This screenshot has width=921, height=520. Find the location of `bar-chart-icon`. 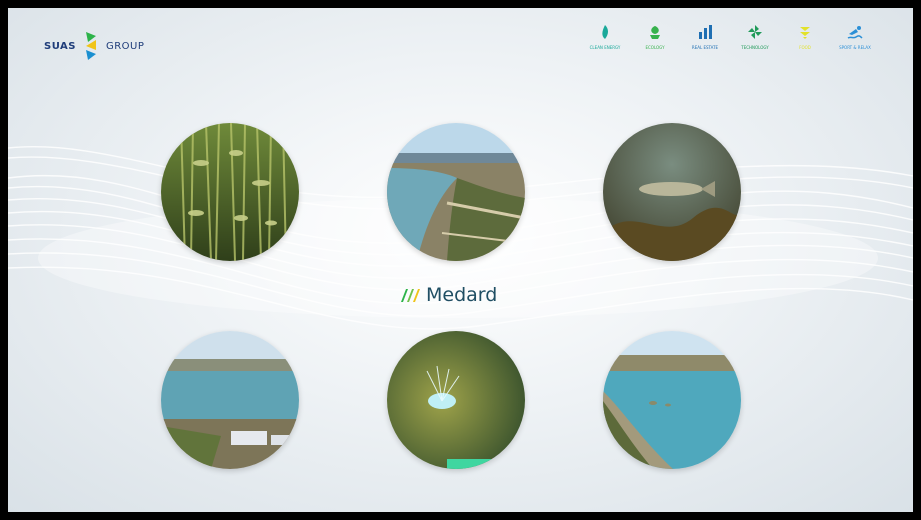

bar-chart-icon is located at coordinates (705, 32).